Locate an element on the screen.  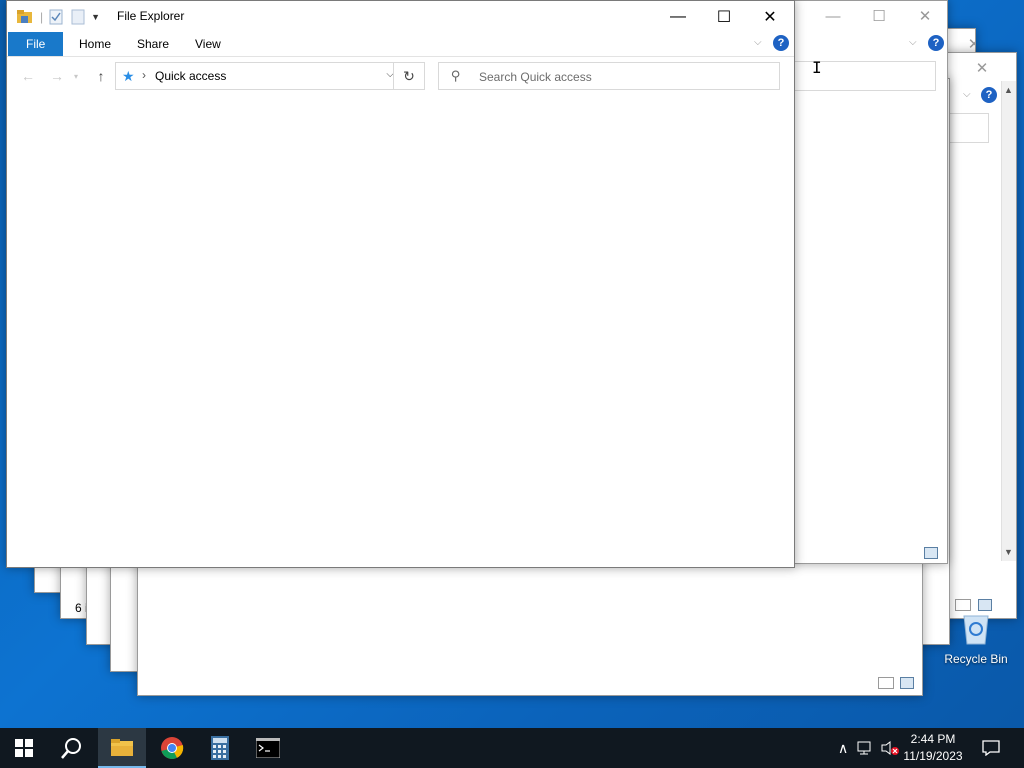
expand-ribbon-icon: ⌵ is located at coordinates (758, 42).